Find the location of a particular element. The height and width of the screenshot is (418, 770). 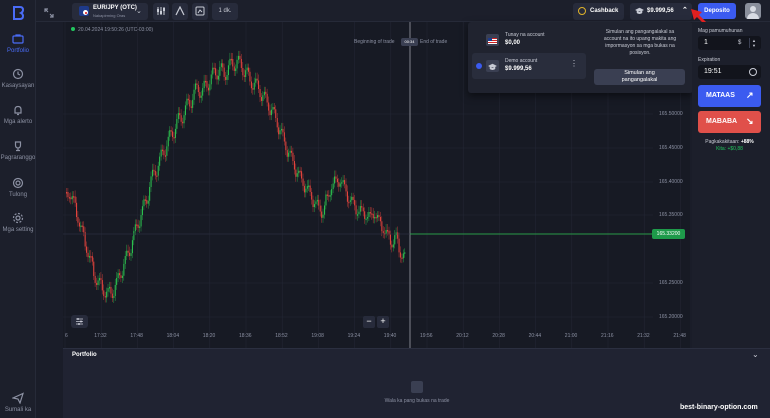

sidebar-item-ranking: Pagraranggo is located at coordinates (18, 150).